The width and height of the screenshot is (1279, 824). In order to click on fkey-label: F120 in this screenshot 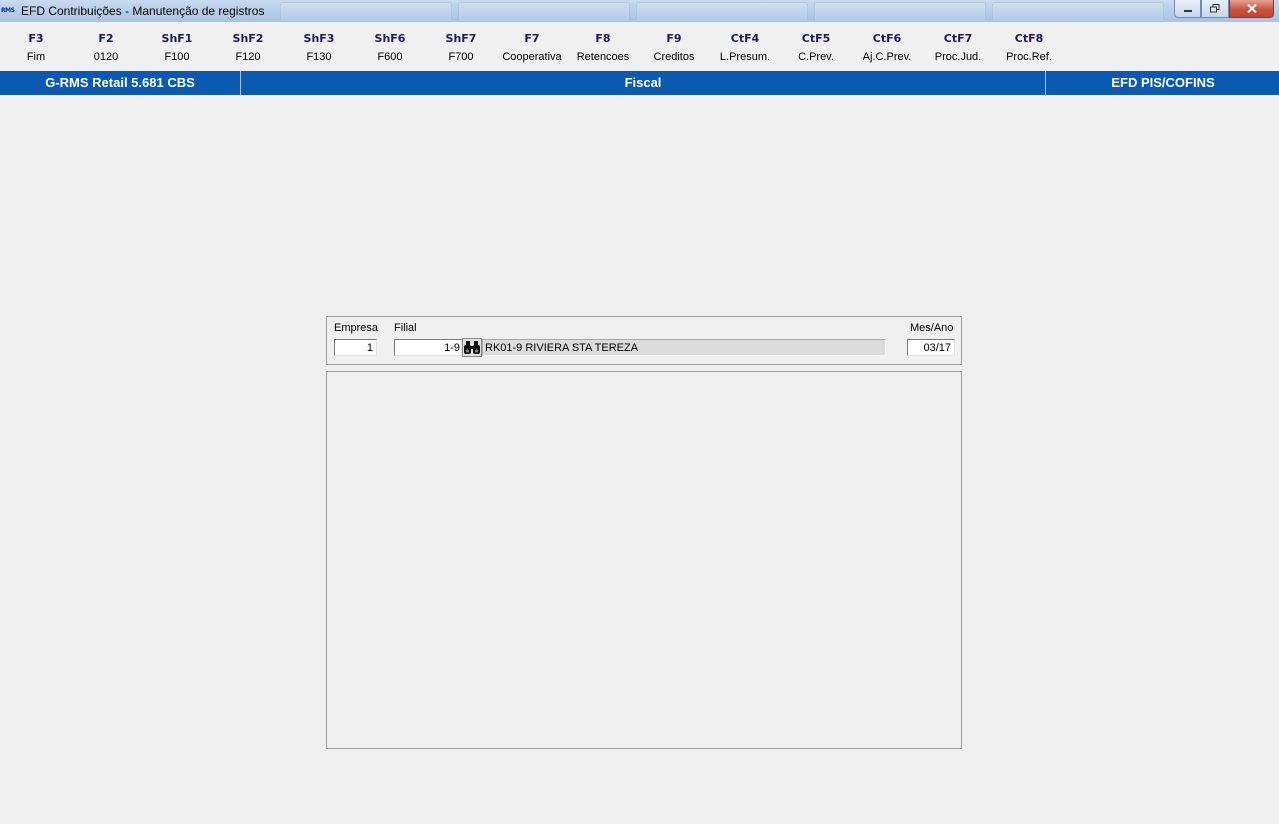, I will do `click(248, 57)`.